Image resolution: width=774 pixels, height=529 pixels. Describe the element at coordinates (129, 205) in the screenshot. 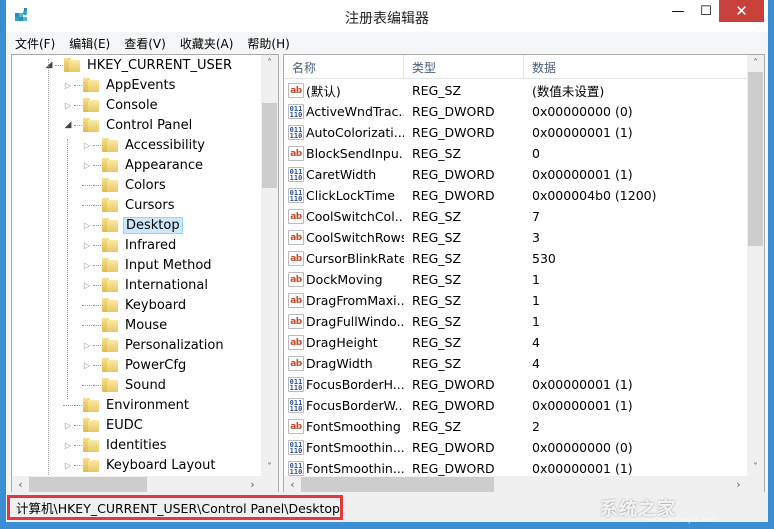

I see `tree-node: Cursors` at that location.